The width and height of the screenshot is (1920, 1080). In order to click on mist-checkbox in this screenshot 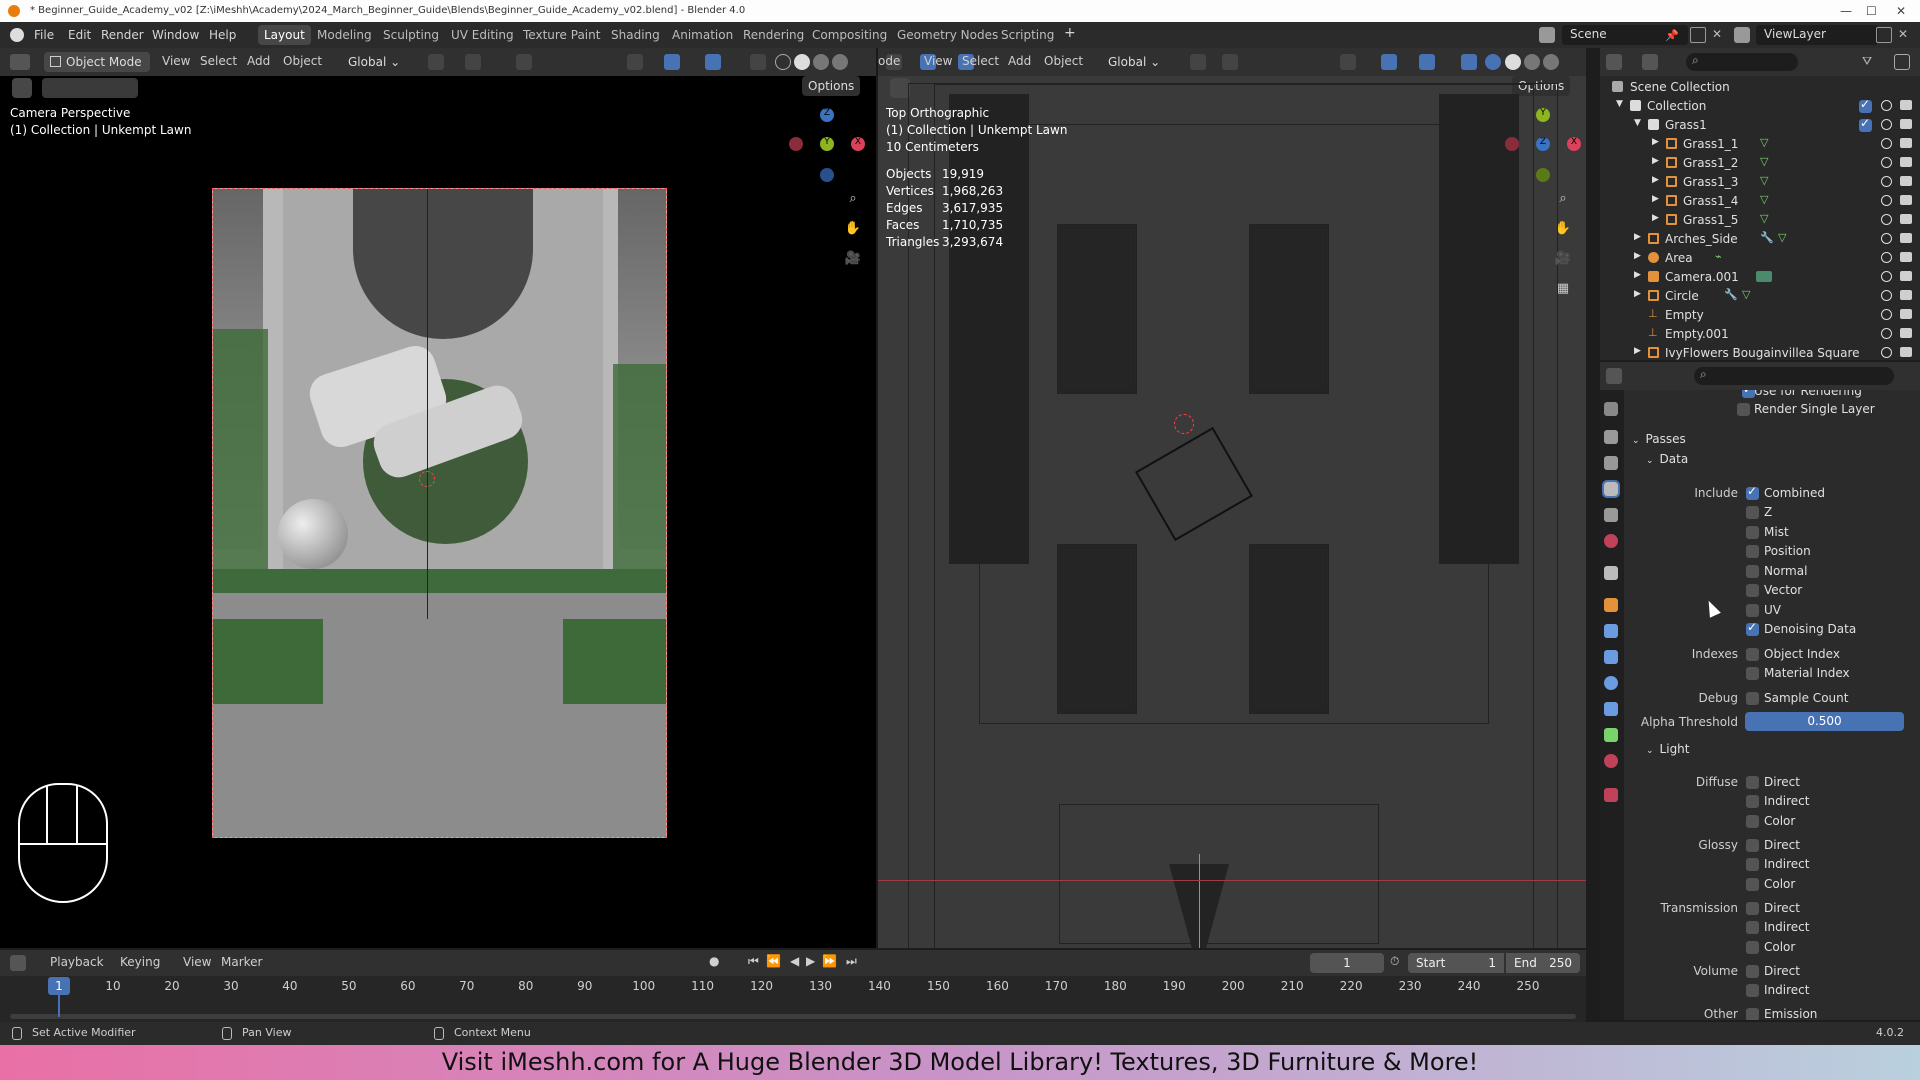, I will do `click(1752, 532)`.